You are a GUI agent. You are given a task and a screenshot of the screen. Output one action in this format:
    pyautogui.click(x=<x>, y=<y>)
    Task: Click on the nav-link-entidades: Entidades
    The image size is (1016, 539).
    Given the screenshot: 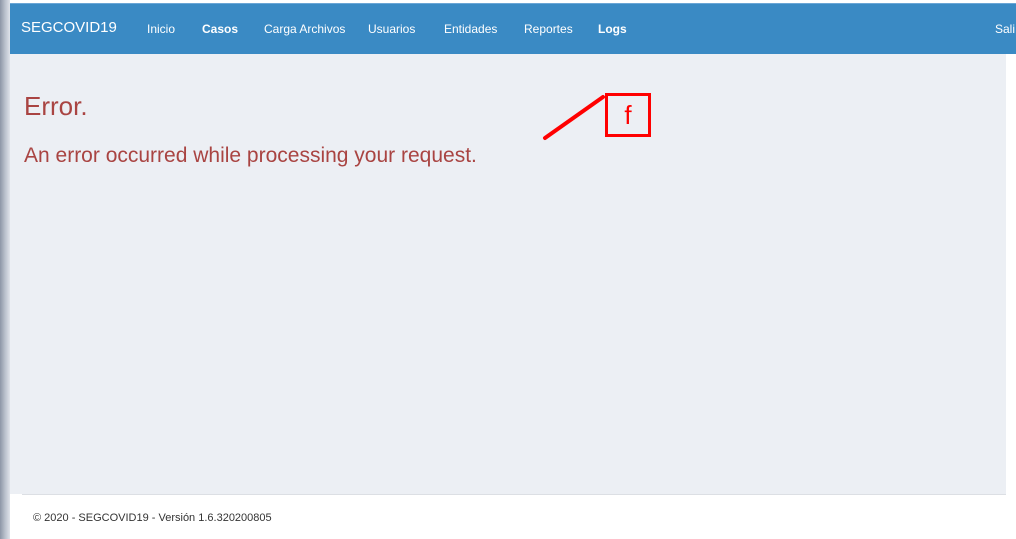 What is the action you would take?
    pyautogui.click(x=470, y=29)
    